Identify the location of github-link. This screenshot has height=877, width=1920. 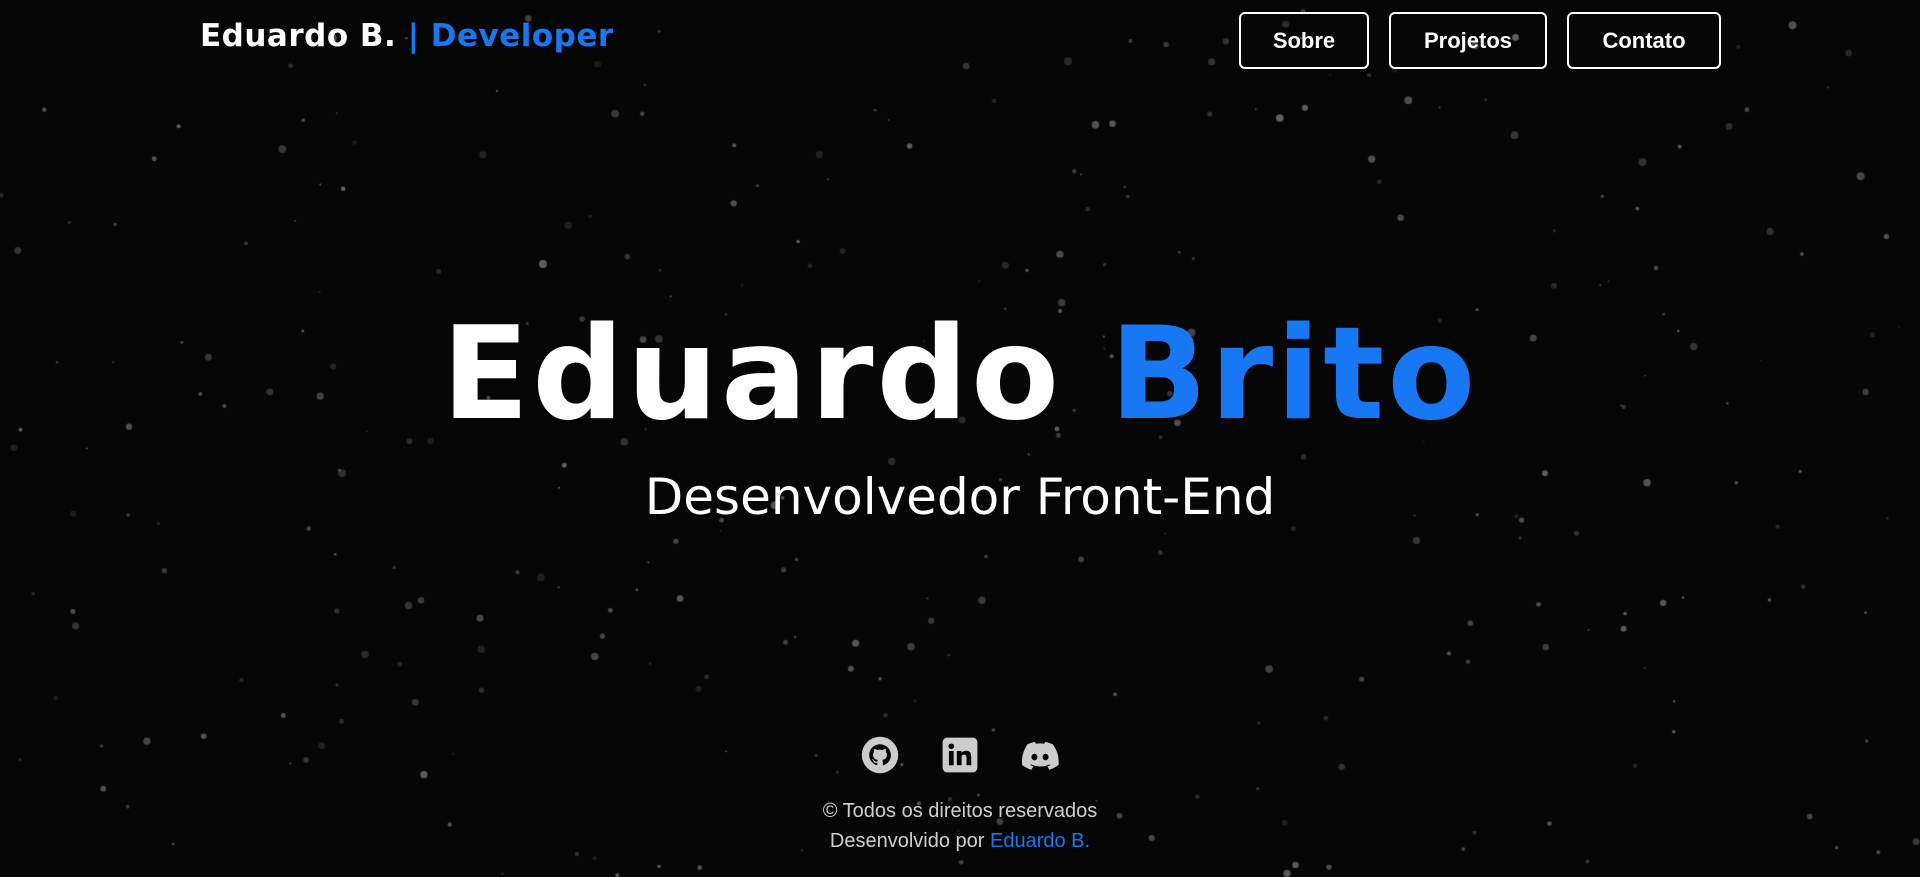
(880, 755).